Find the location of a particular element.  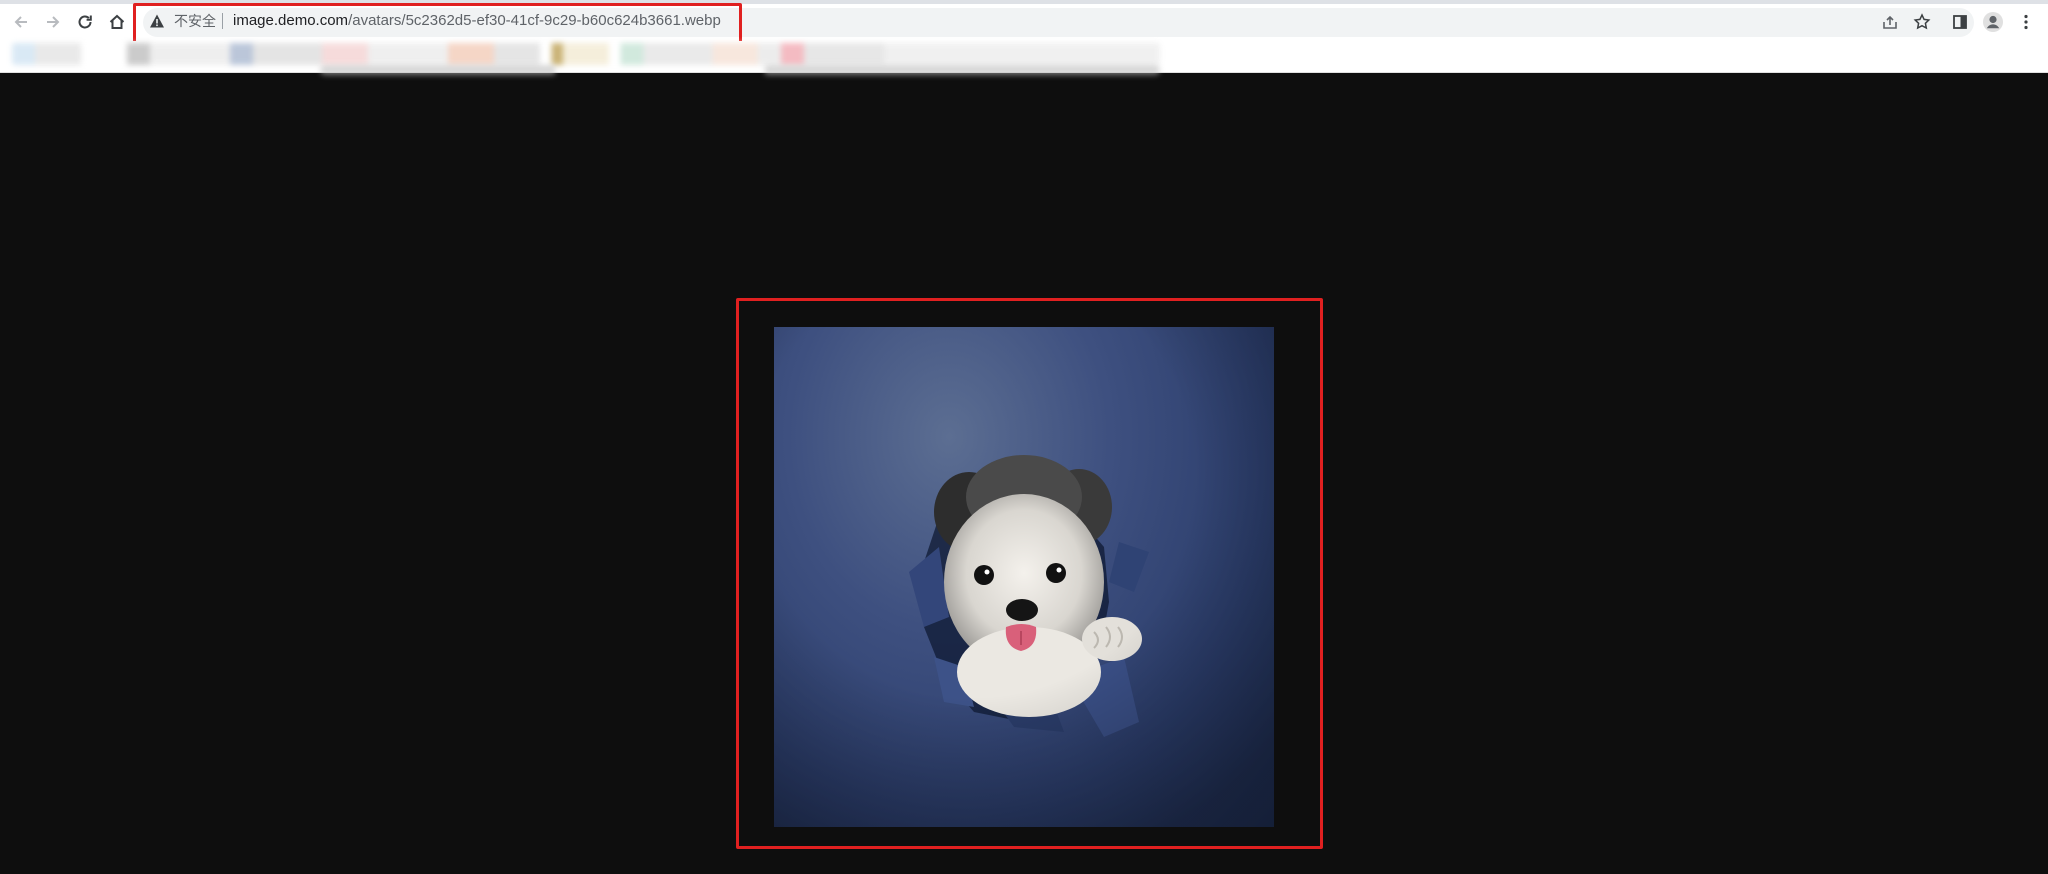

more-menu-icon is located at coordinates (2026, 22).